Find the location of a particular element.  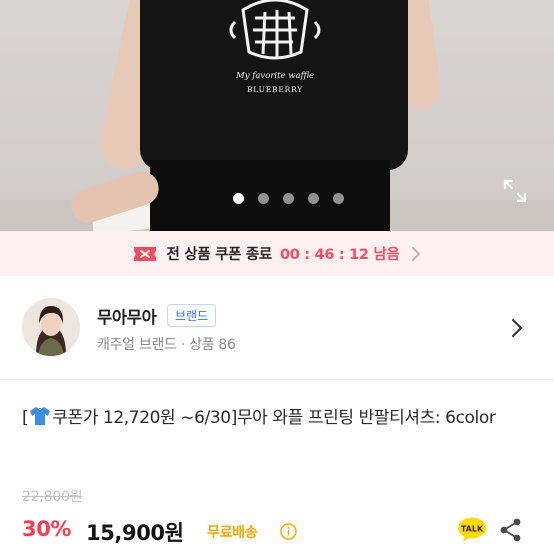

svg-text: TALK is located at coordinates (472, 529).